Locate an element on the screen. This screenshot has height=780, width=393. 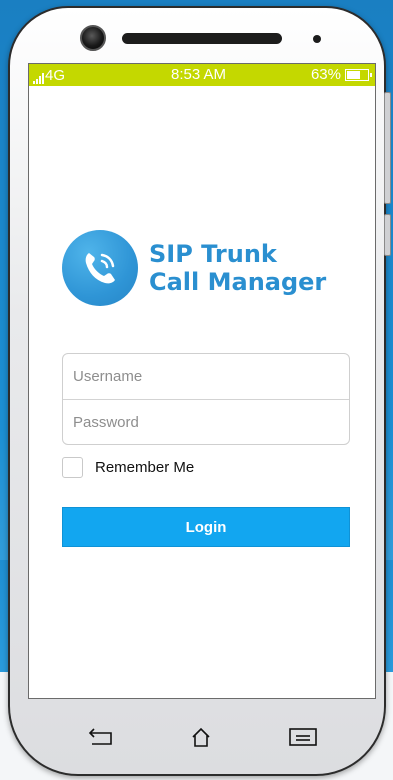
home-icon is located at coordinates (201, 739).